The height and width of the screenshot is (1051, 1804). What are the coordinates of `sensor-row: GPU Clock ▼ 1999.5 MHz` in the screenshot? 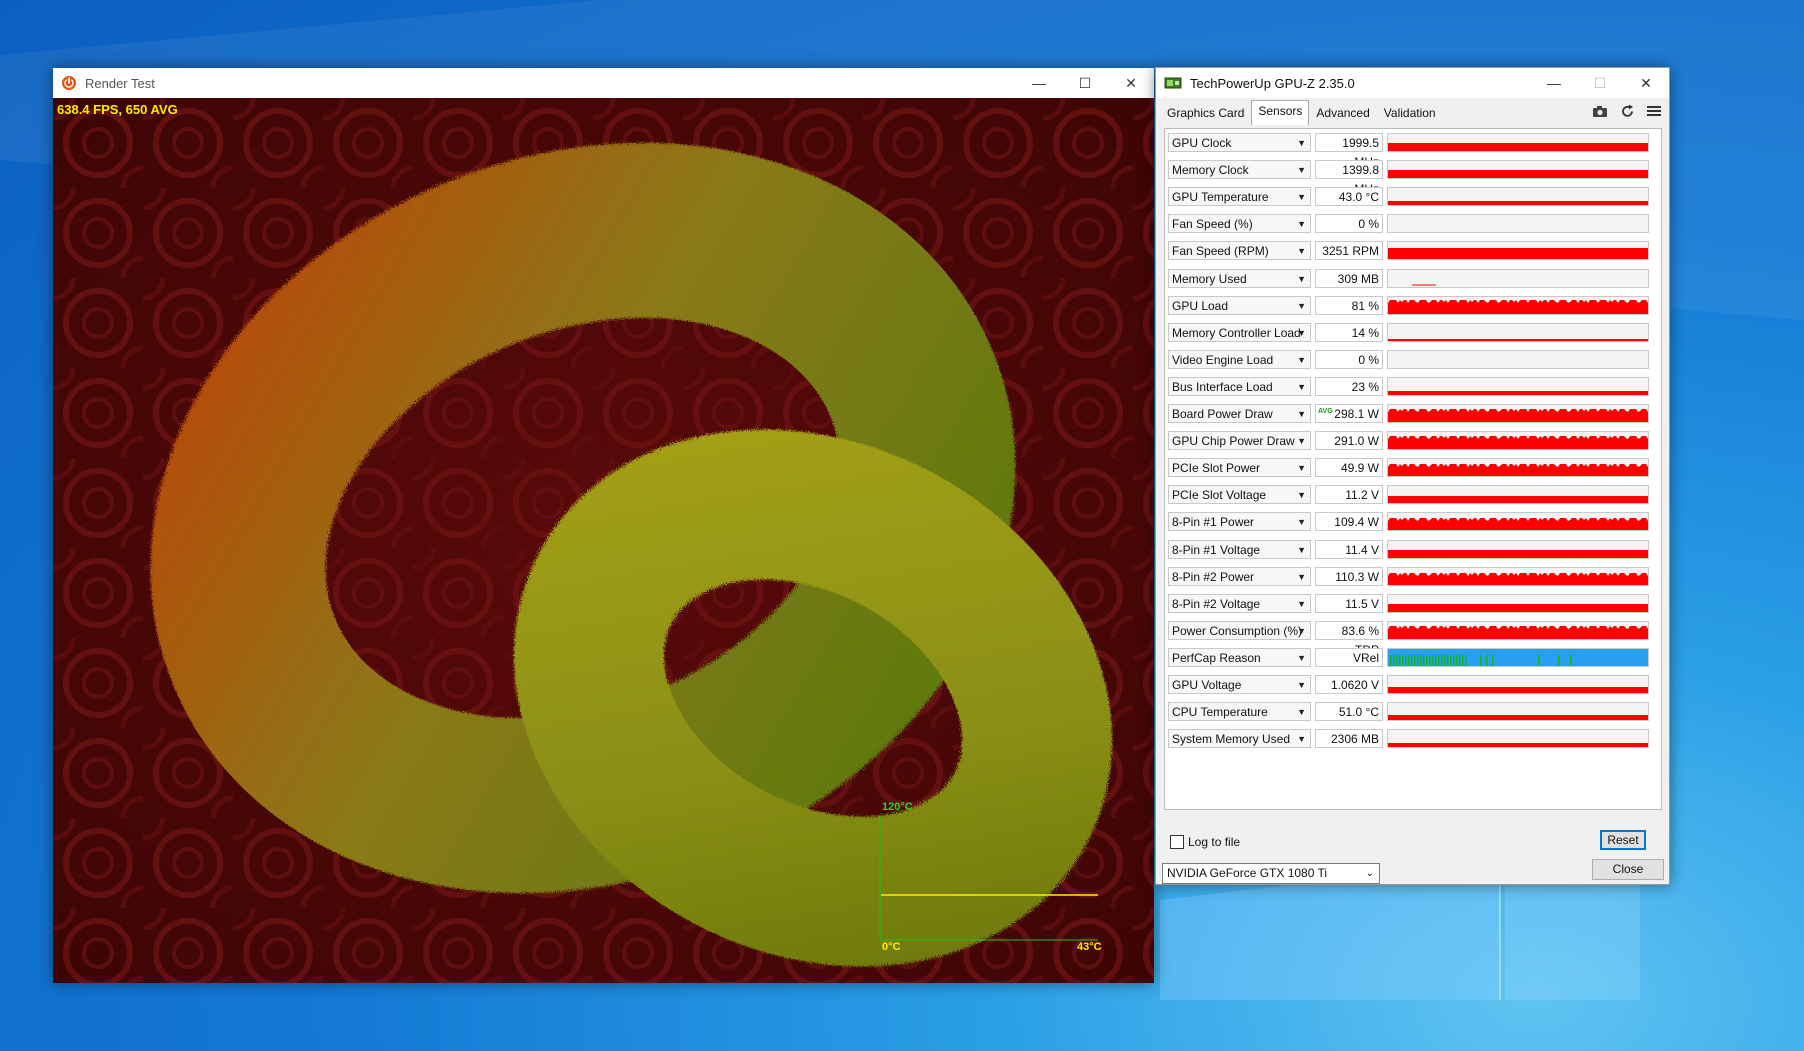 It's located at (1413, 150).